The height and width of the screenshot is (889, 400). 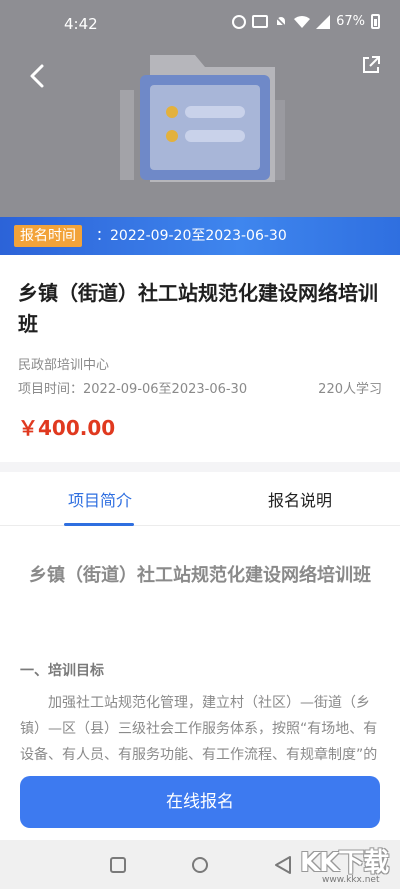 I want to click on learner-count: 220人学习, so click(x=350, y=389).